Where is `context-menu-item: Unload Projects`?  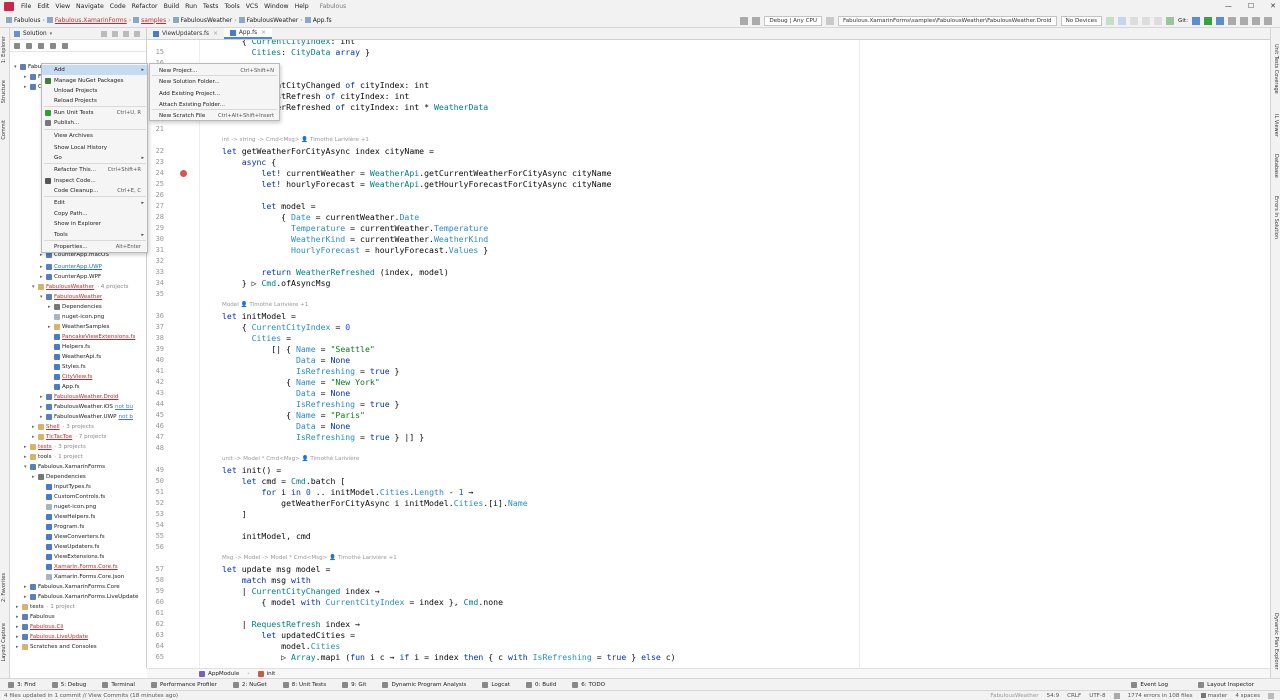 context-menu-item: Unload Projects is located at coordinates (94, 91).